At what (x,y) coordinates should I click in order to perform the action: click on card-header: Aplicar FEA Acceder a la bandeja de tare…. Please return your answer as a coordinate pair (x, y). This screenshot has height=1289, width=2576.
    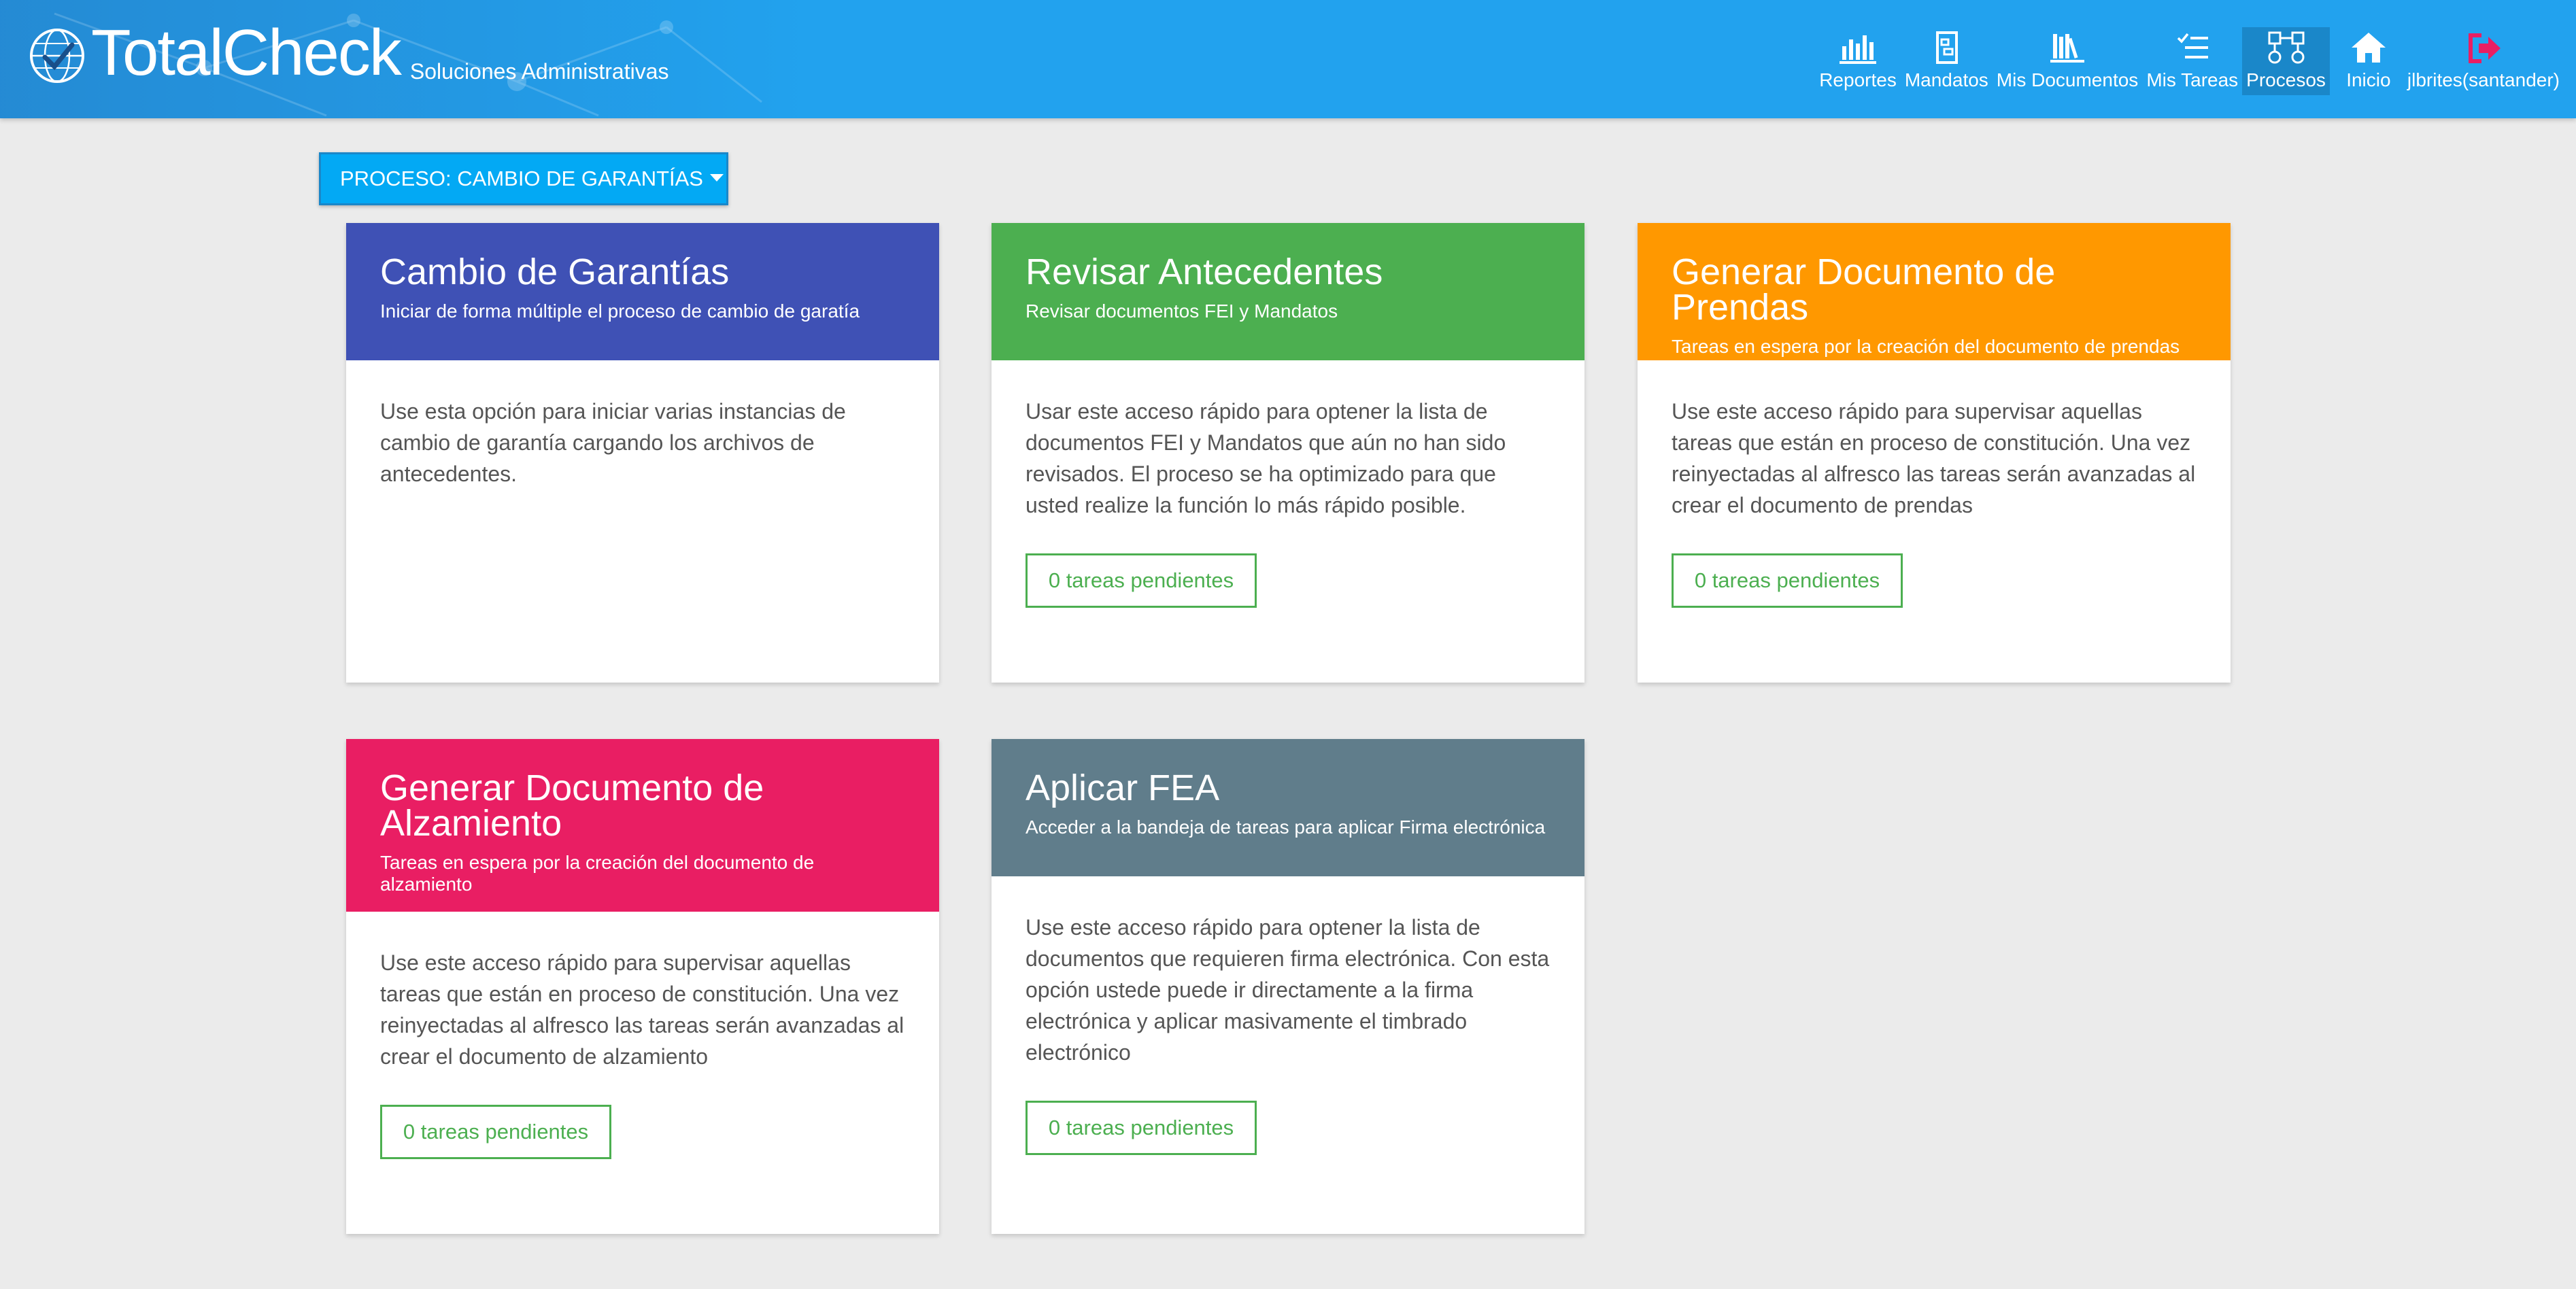
    Looking at the image, I should click on (1288, 808).